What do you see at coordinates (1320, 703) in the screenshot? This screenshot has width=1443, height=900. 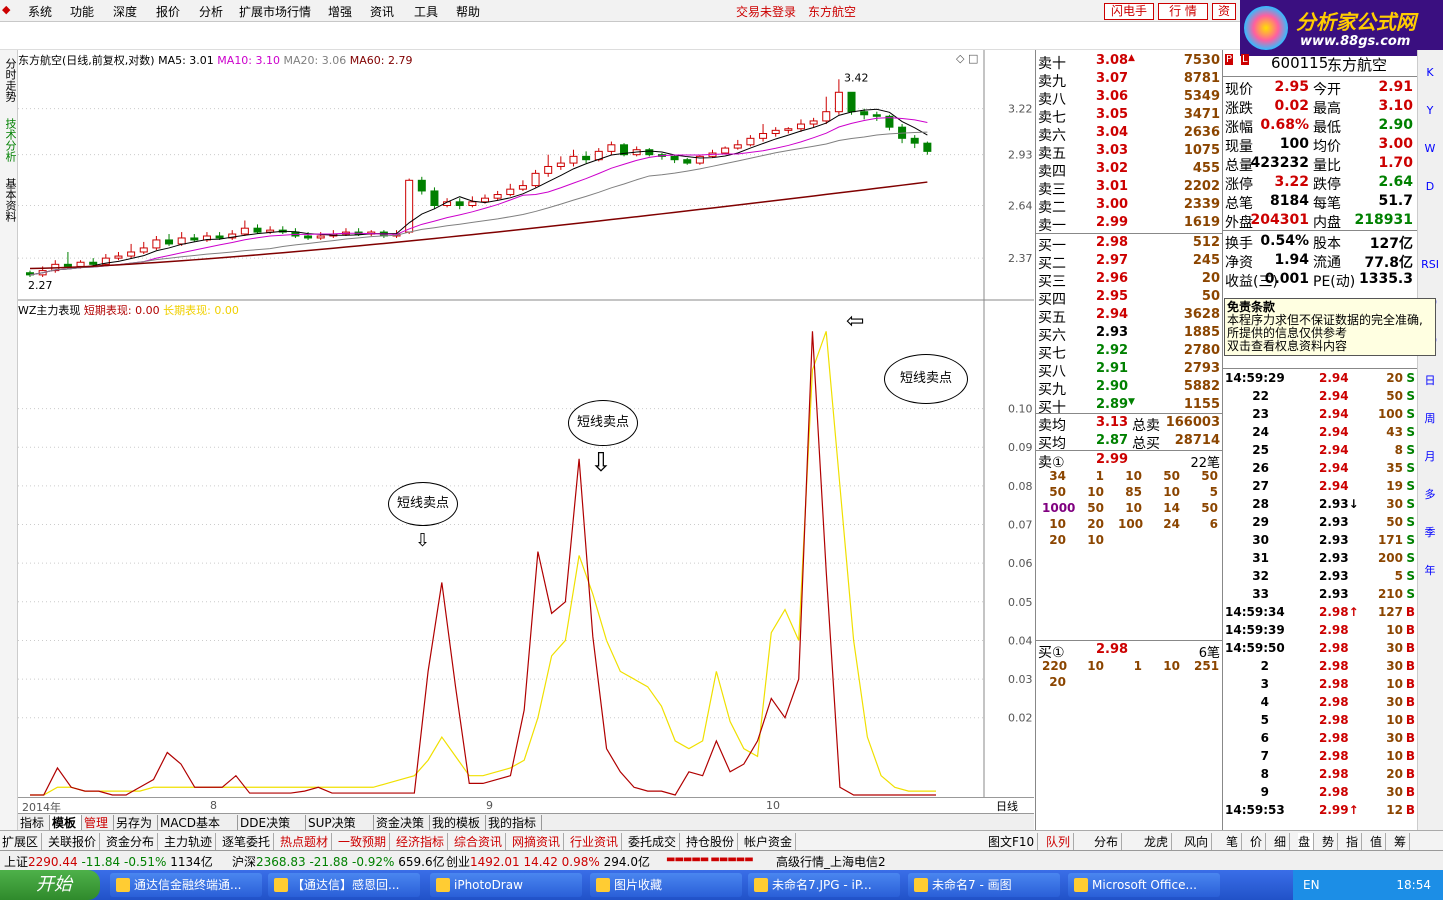 I see `tick-row: 4 2.98 30 B` at bounding box center [1320, 703].